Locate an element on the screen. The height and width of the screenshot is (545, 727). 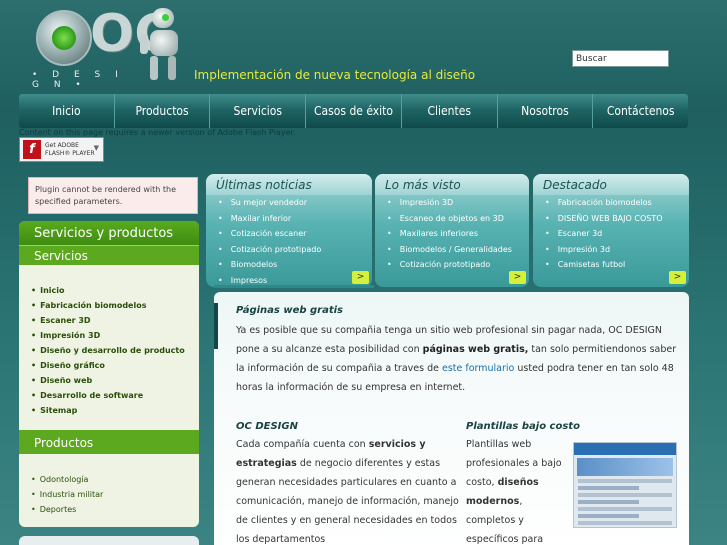
featured-item: Impresión 3d is located at coordinates (617, 250).